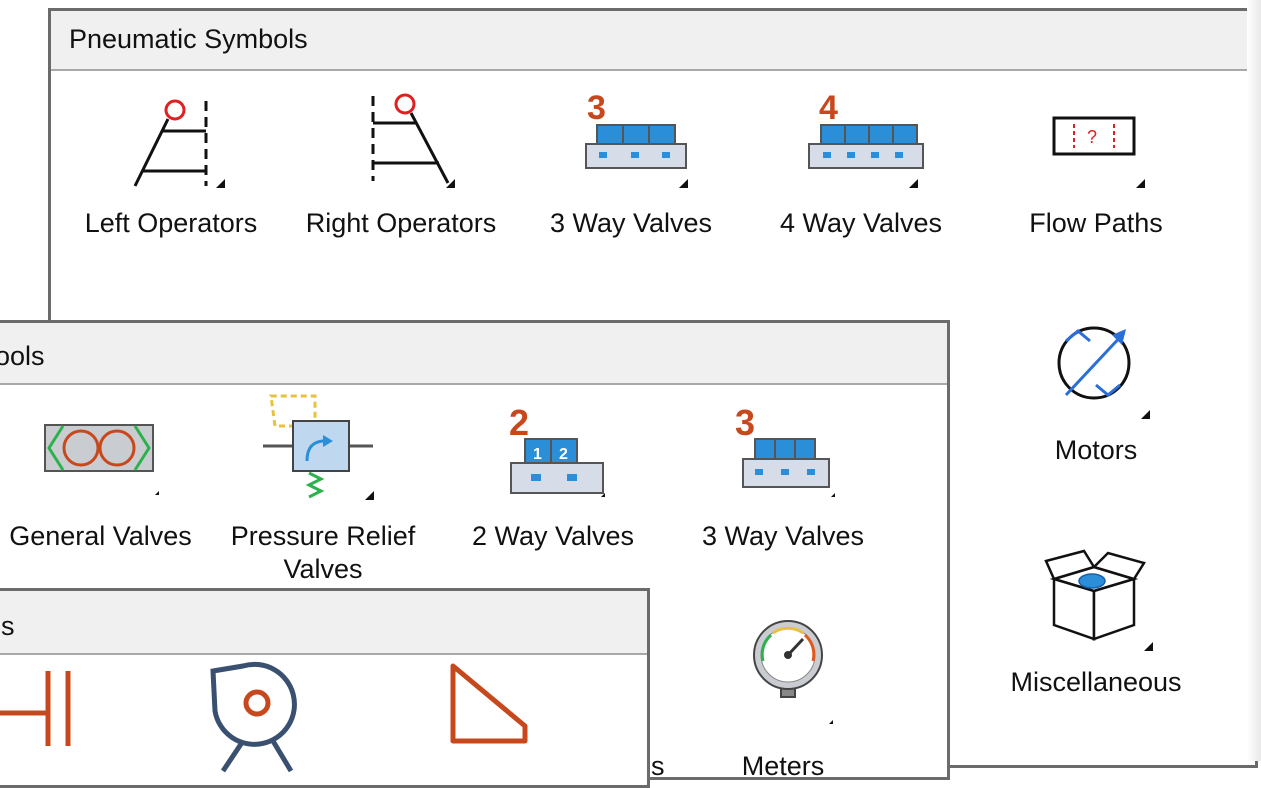  What do you see at coordinates (783, 698) in the screenshot?
I see `tile-meters: Meters` at bounding box center [783, 698].